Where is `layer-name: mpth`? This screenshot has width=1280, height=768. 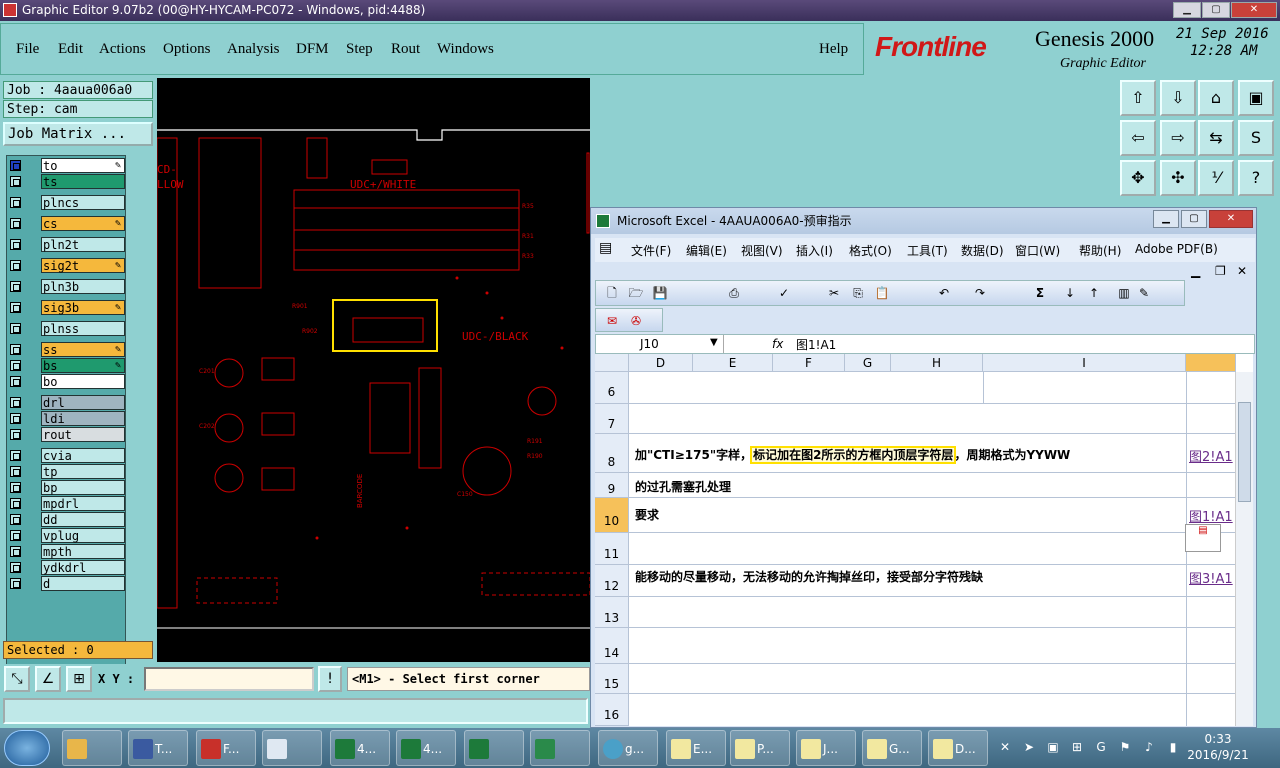 layer-name: mpth is located at coordinates (83, 551).